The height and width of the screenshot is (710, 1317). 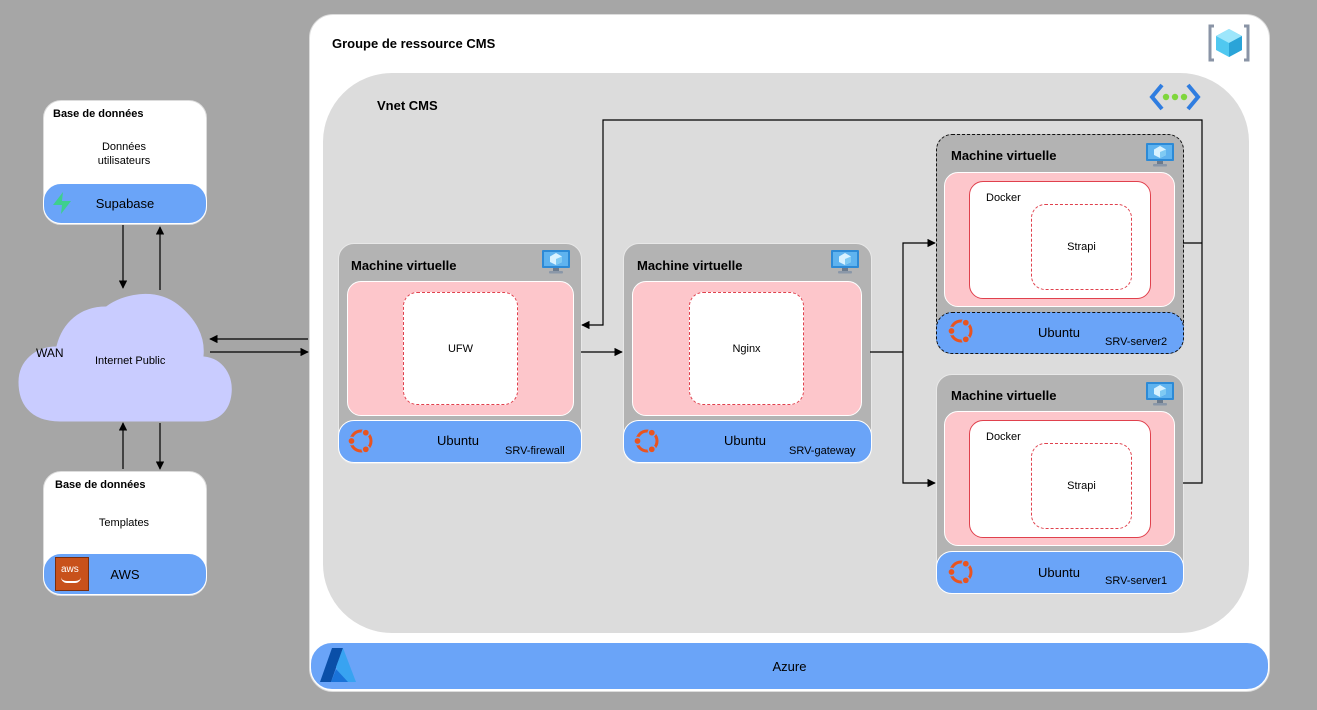 What do you see at coordinates (98, 114) in the screenshot?
I see `db-supabase-title: Base de données` at bounding box center [98, 114].